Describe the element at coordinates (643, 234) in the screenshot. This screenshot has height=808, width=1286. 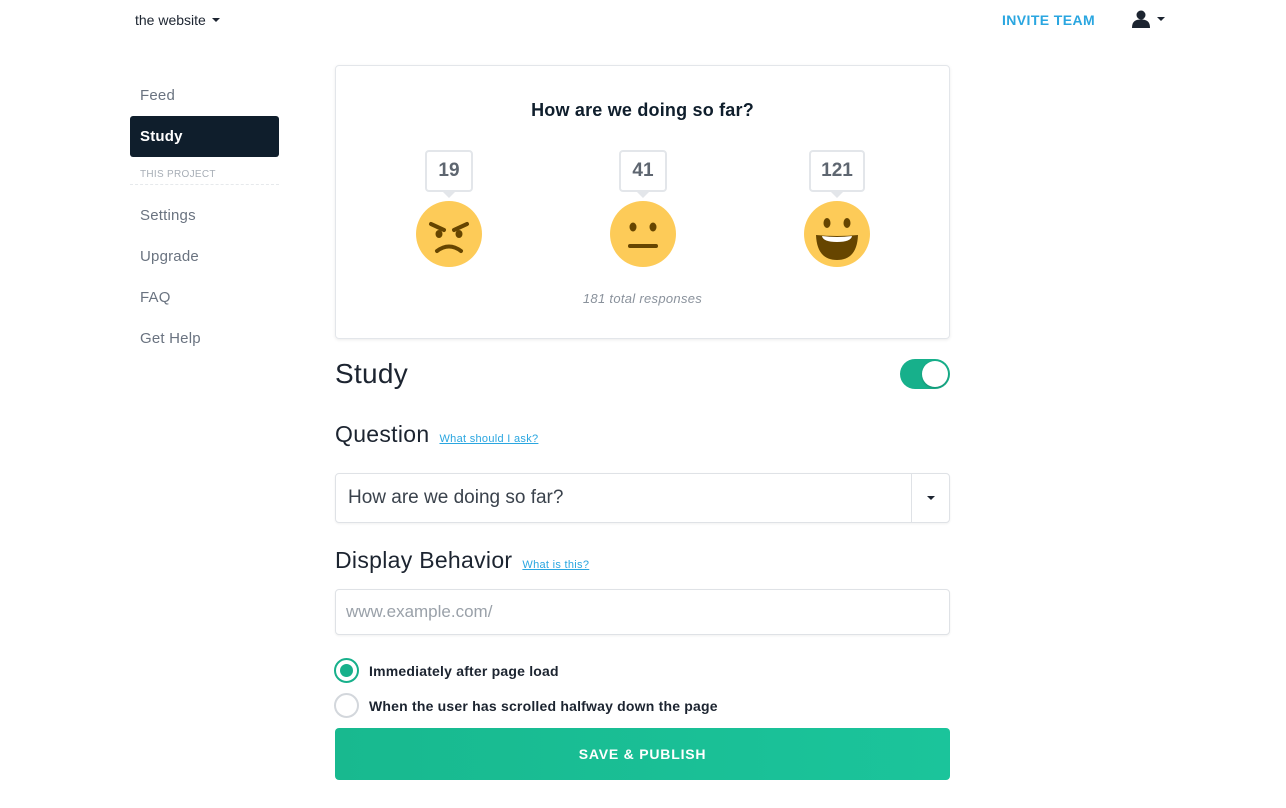
I see `neutral-face-icon` at that location.